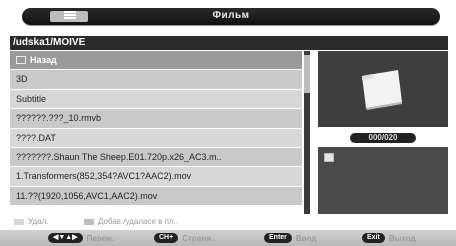  I want to click on file-row-label: ??????.???_10.rmvb, so click(59, 118).